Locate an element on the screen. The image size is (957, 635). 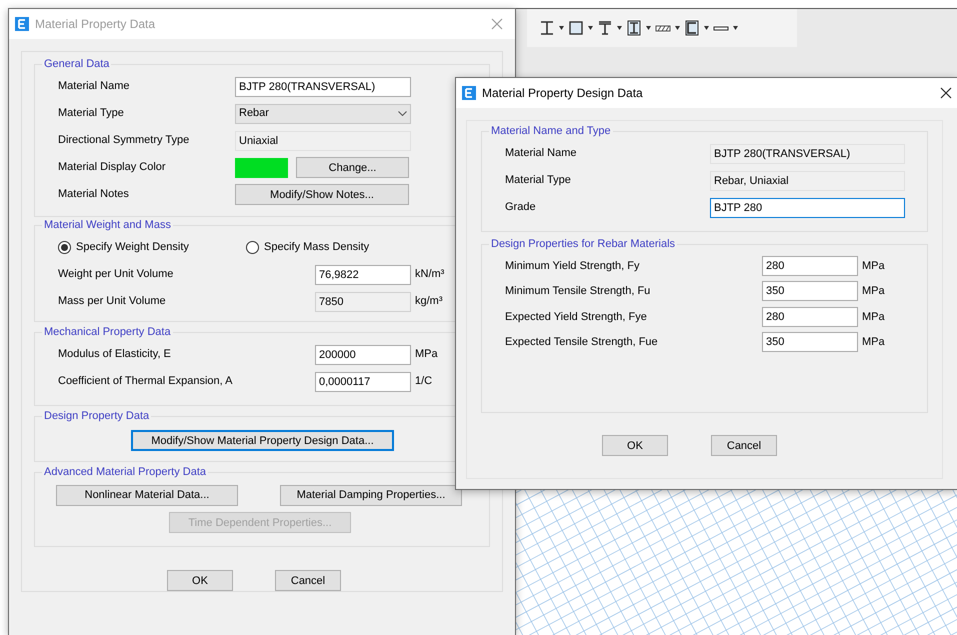
field-label: Mass per Unit Volume is located at coordinates (112, 302).